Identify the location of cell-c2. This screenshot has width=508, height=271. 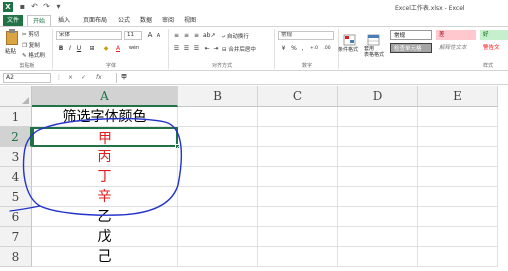
(298, 137).